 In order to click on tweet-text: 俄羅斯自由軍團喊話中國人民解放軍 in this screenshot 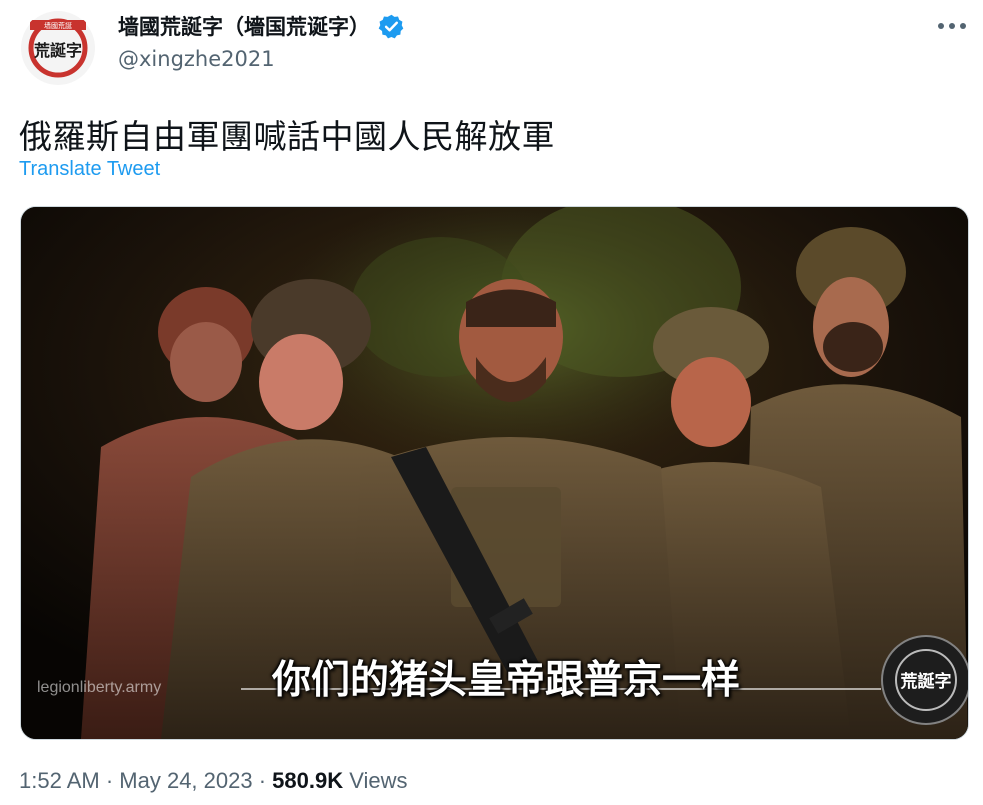, I will do `click(287, 136)`.